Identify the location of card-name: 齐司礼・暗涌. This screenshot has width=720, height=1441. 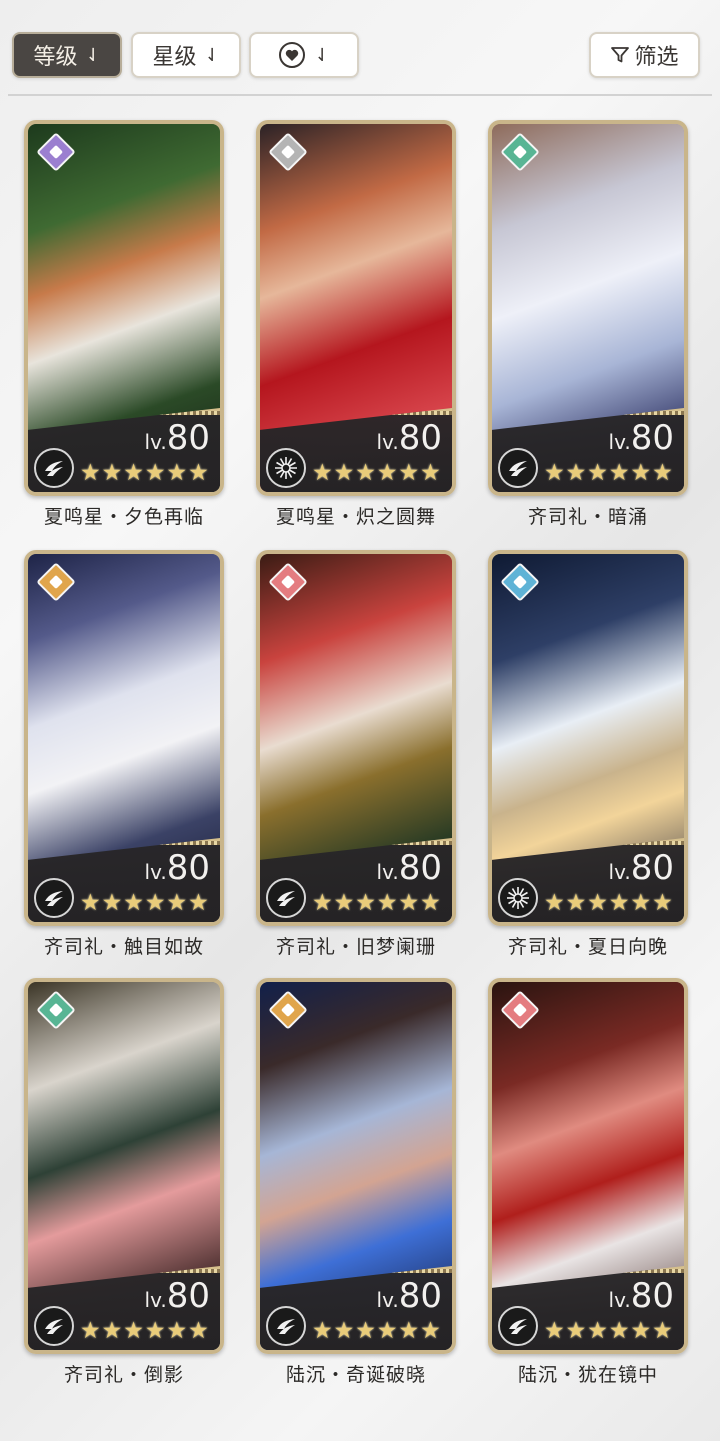
(587, 517).